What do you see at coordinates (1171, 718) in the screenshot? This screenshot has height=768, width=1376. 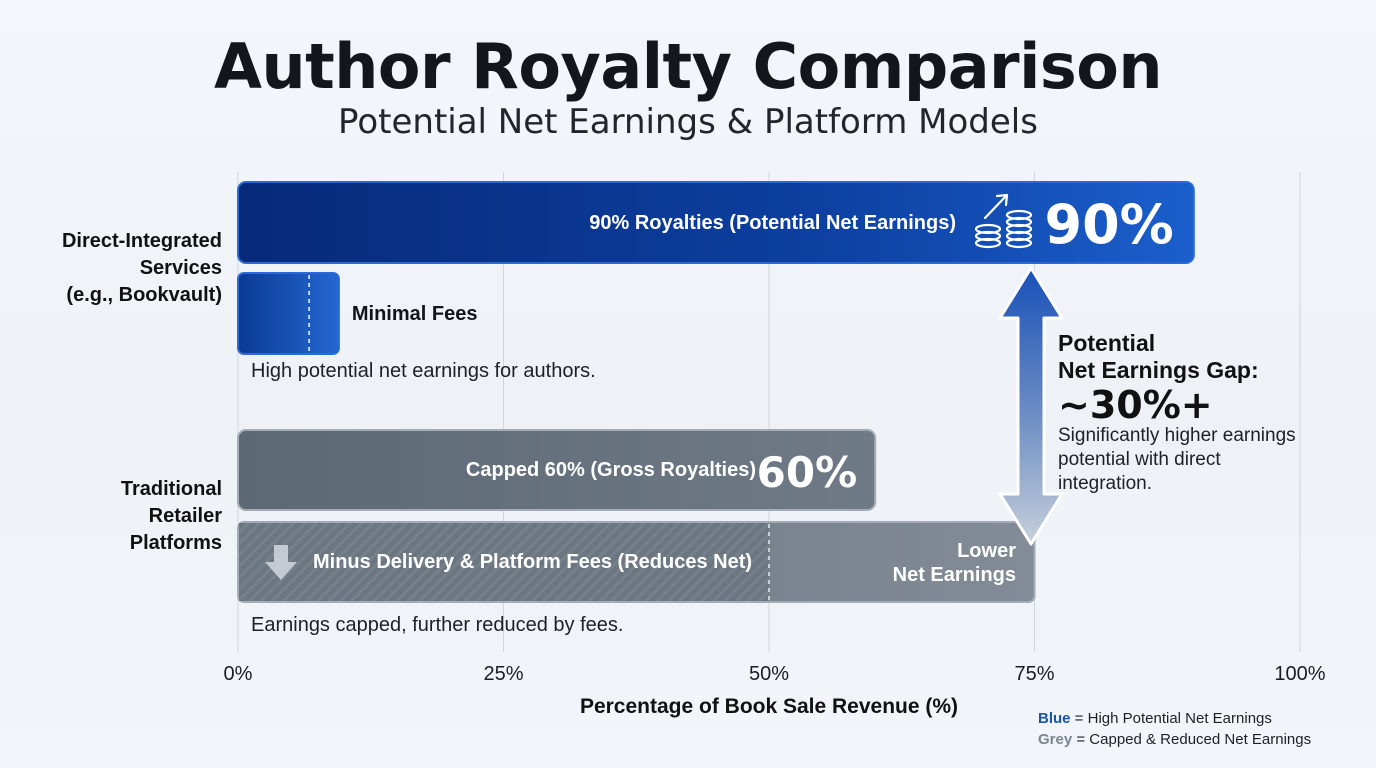 I see `legend-text-blue: = High Potential Net Earnings` at bounding box center [1171, 718].